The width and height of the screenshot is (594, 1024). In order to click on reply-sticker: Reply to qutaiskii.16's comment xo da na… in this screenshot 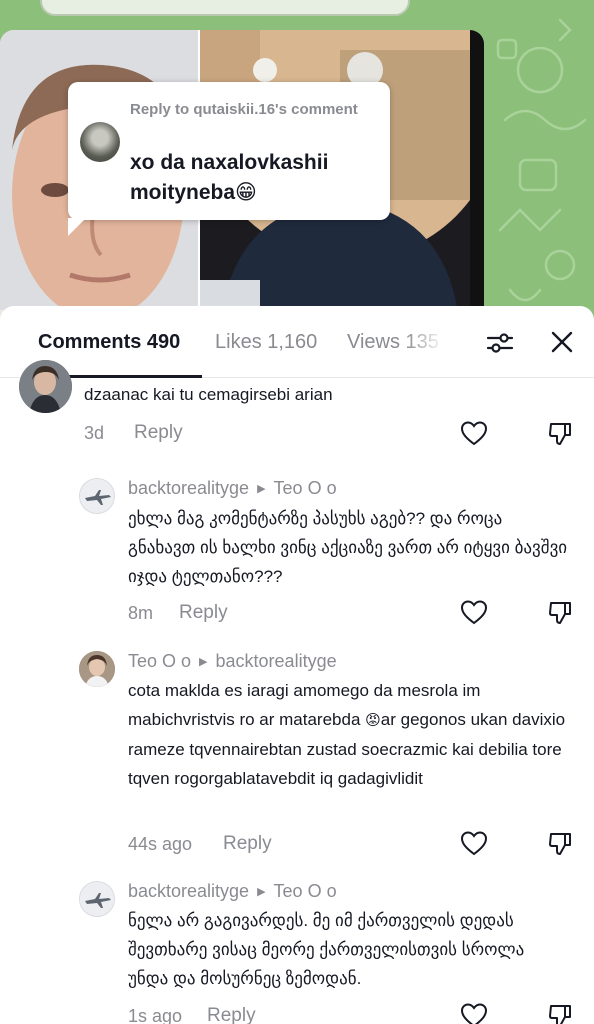, I will do `click(229, 159)`.